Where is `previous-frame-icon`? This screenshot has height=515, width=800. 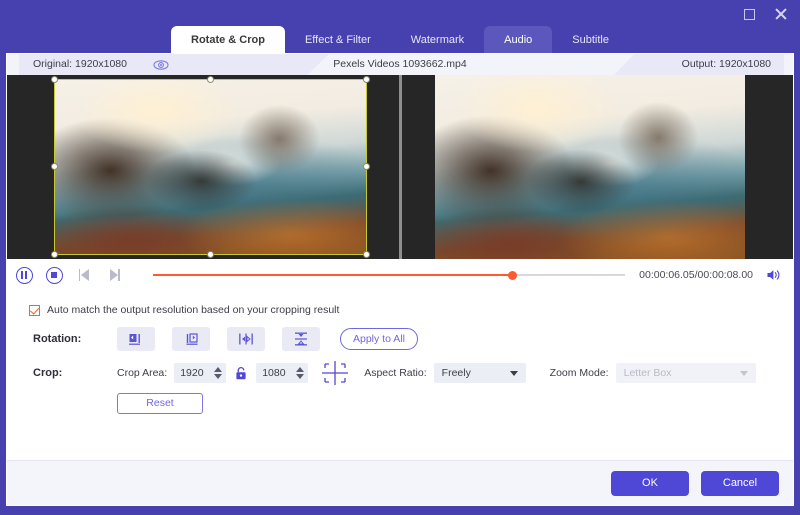
previous-frame-icon is located at coordinates (84, 275).